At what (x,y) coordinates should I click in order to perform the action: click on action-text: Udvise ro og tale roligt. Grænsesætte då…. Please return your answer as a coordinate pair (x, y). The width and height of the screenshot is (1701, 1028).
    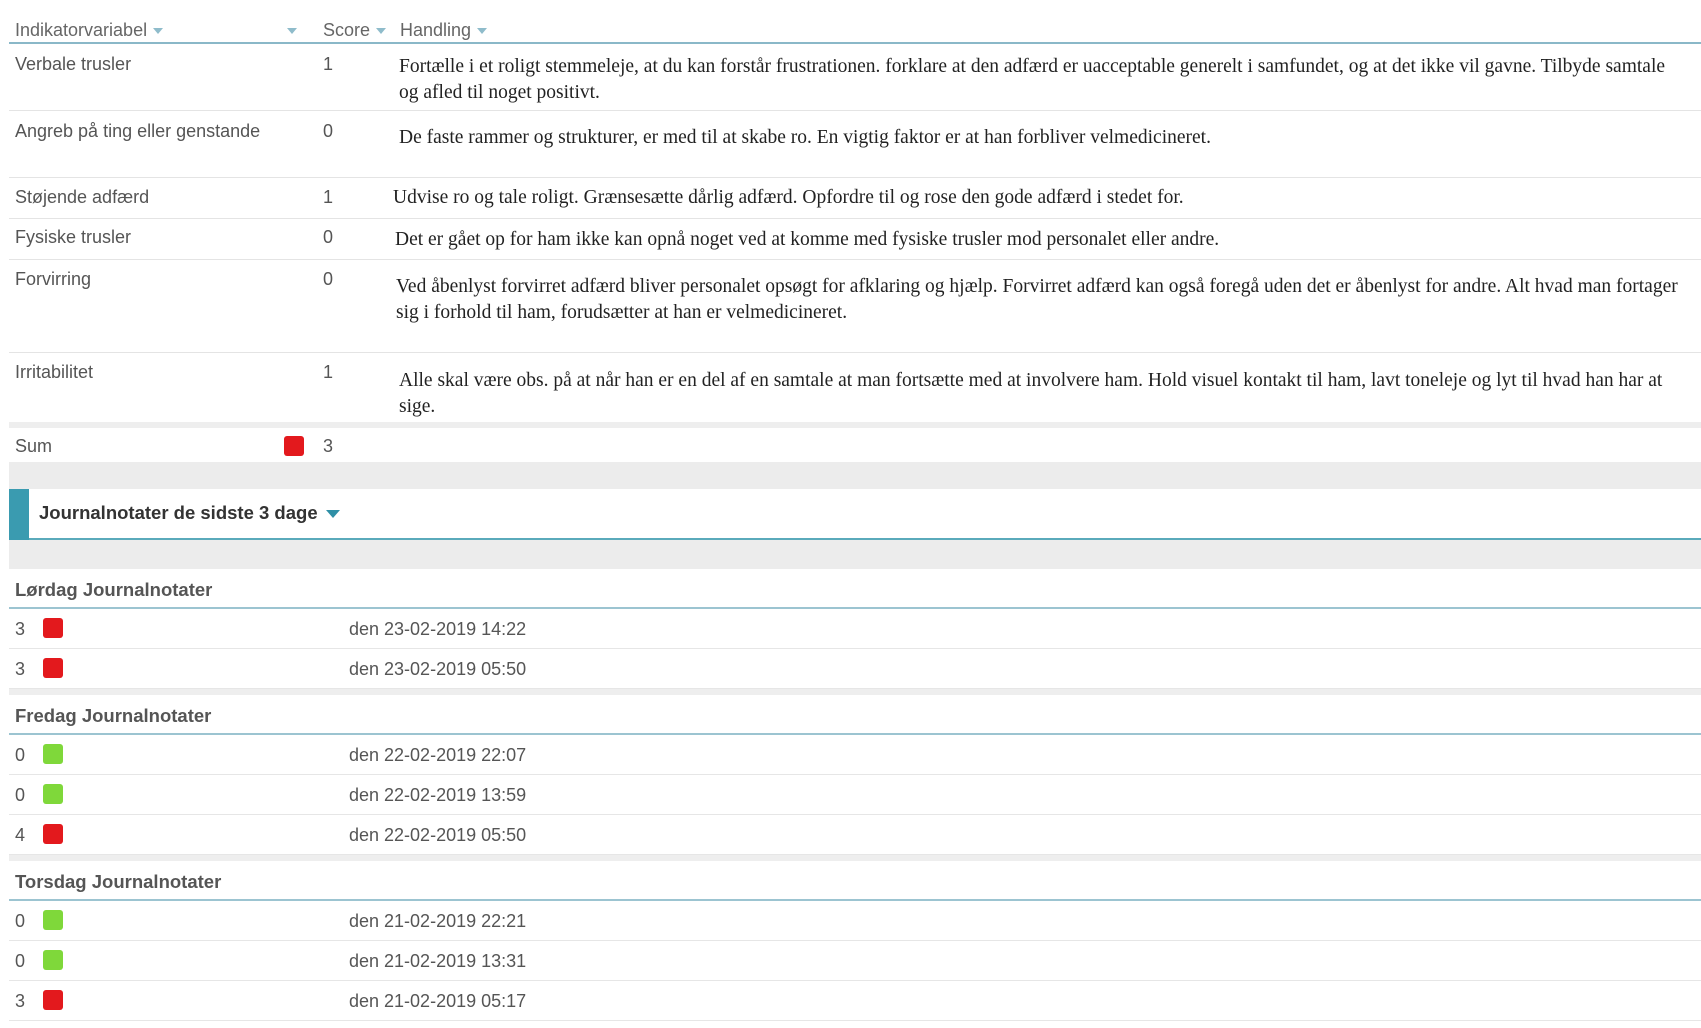
    Looking at the image, I should click on (788, 197).